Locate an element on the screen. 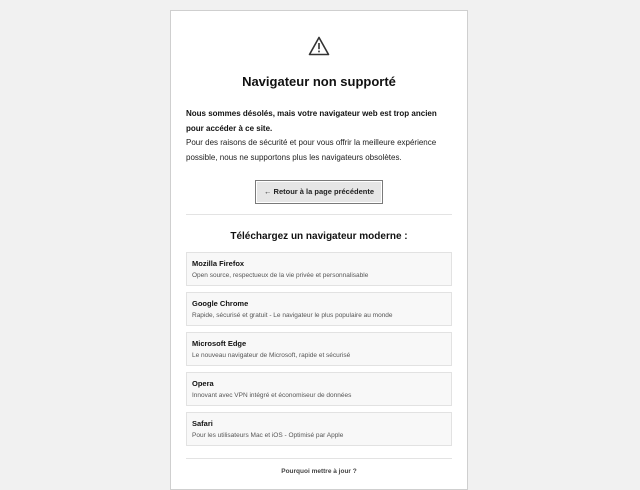  browser-name: Mozilla Firefox is located at coordinates (218, 263).